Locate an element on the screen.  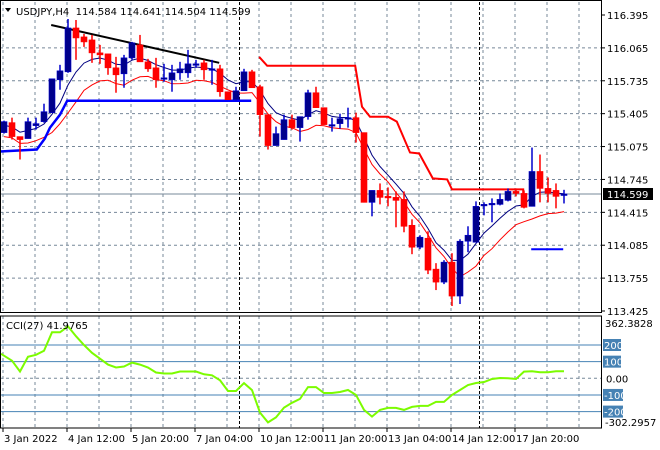
cci-level-label: -100 is located at coordinates (615, 396).